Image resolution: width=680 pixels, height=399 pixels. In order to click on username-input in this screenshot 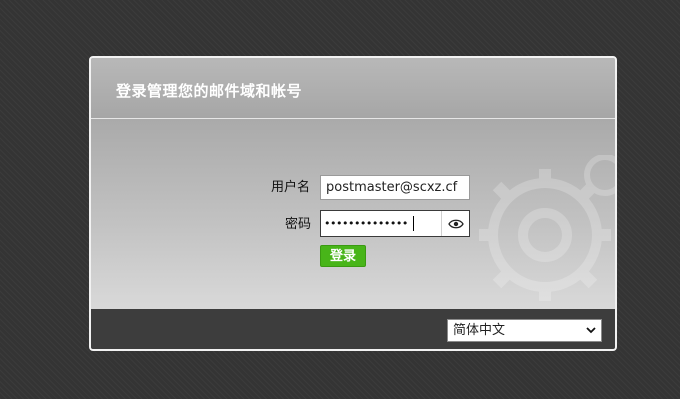, I will do `click(395, 187)`.